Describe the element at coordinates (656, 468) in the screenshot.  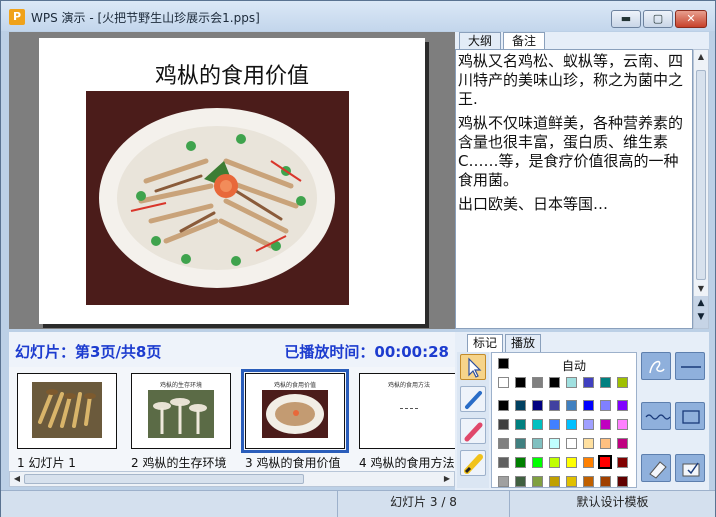
I see `eraser-button` at that location.